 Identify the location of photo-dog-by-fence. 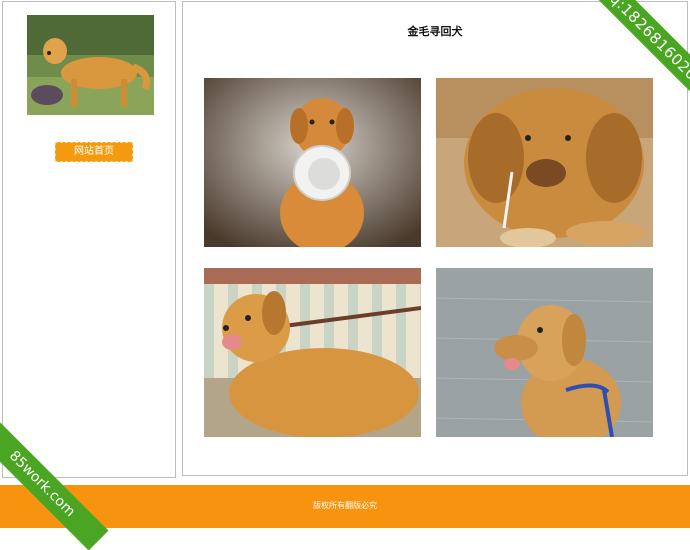
(312, 352).